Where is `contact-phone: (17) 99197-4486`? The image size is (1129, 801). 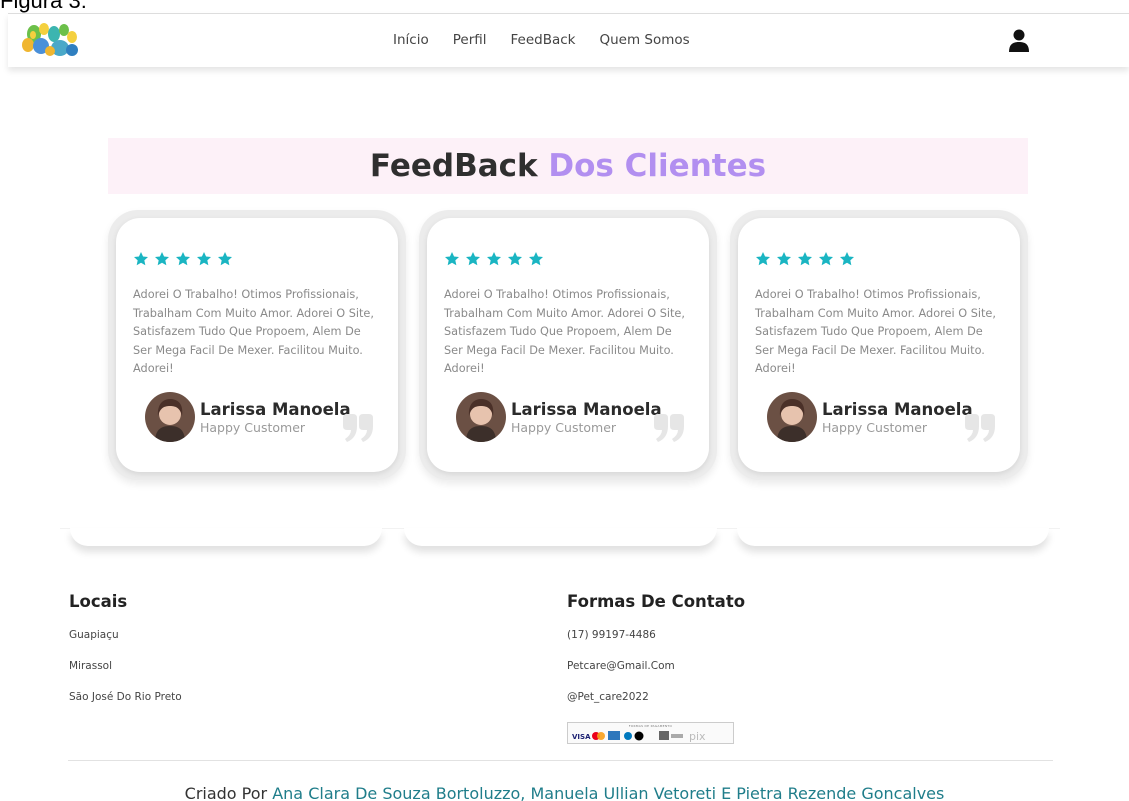
contact-phone: (17) 99197-4486 is located at coordinates (611, 635).